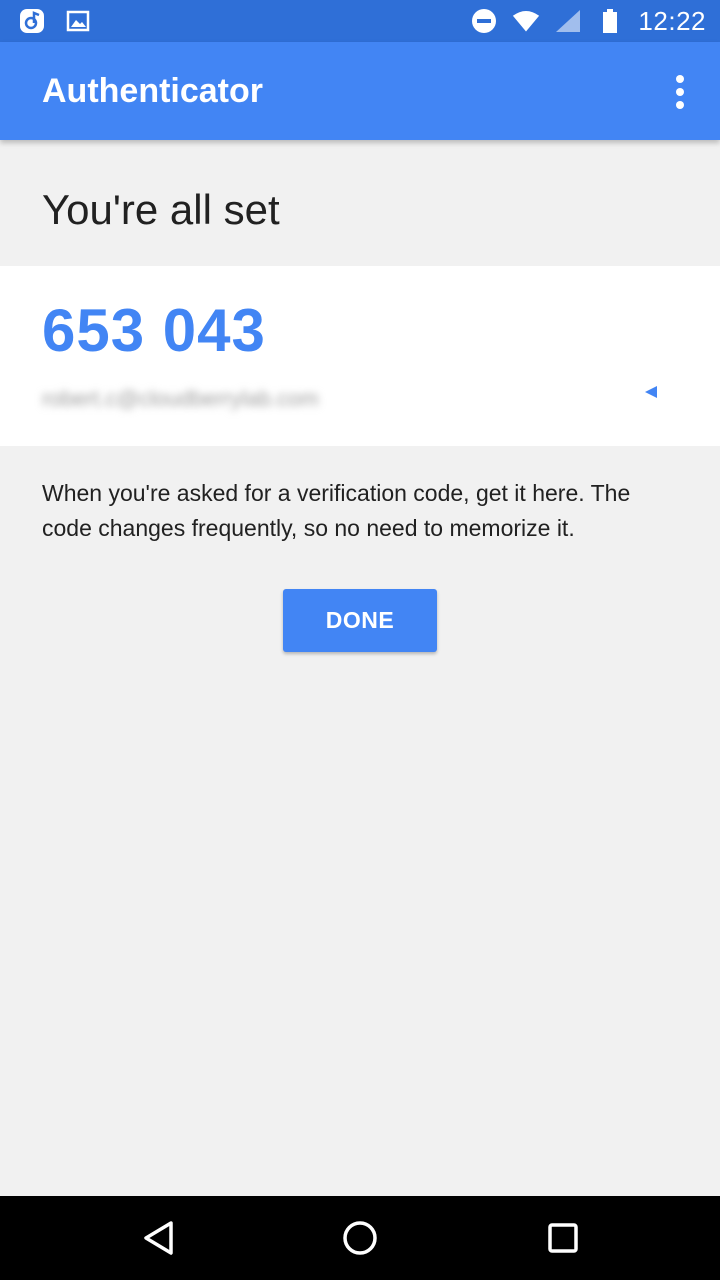 The image size is (720, 1280). Describe the element at coordinates (680, 92) in the screenshot. I see `overflow-menu-icon` at that location.